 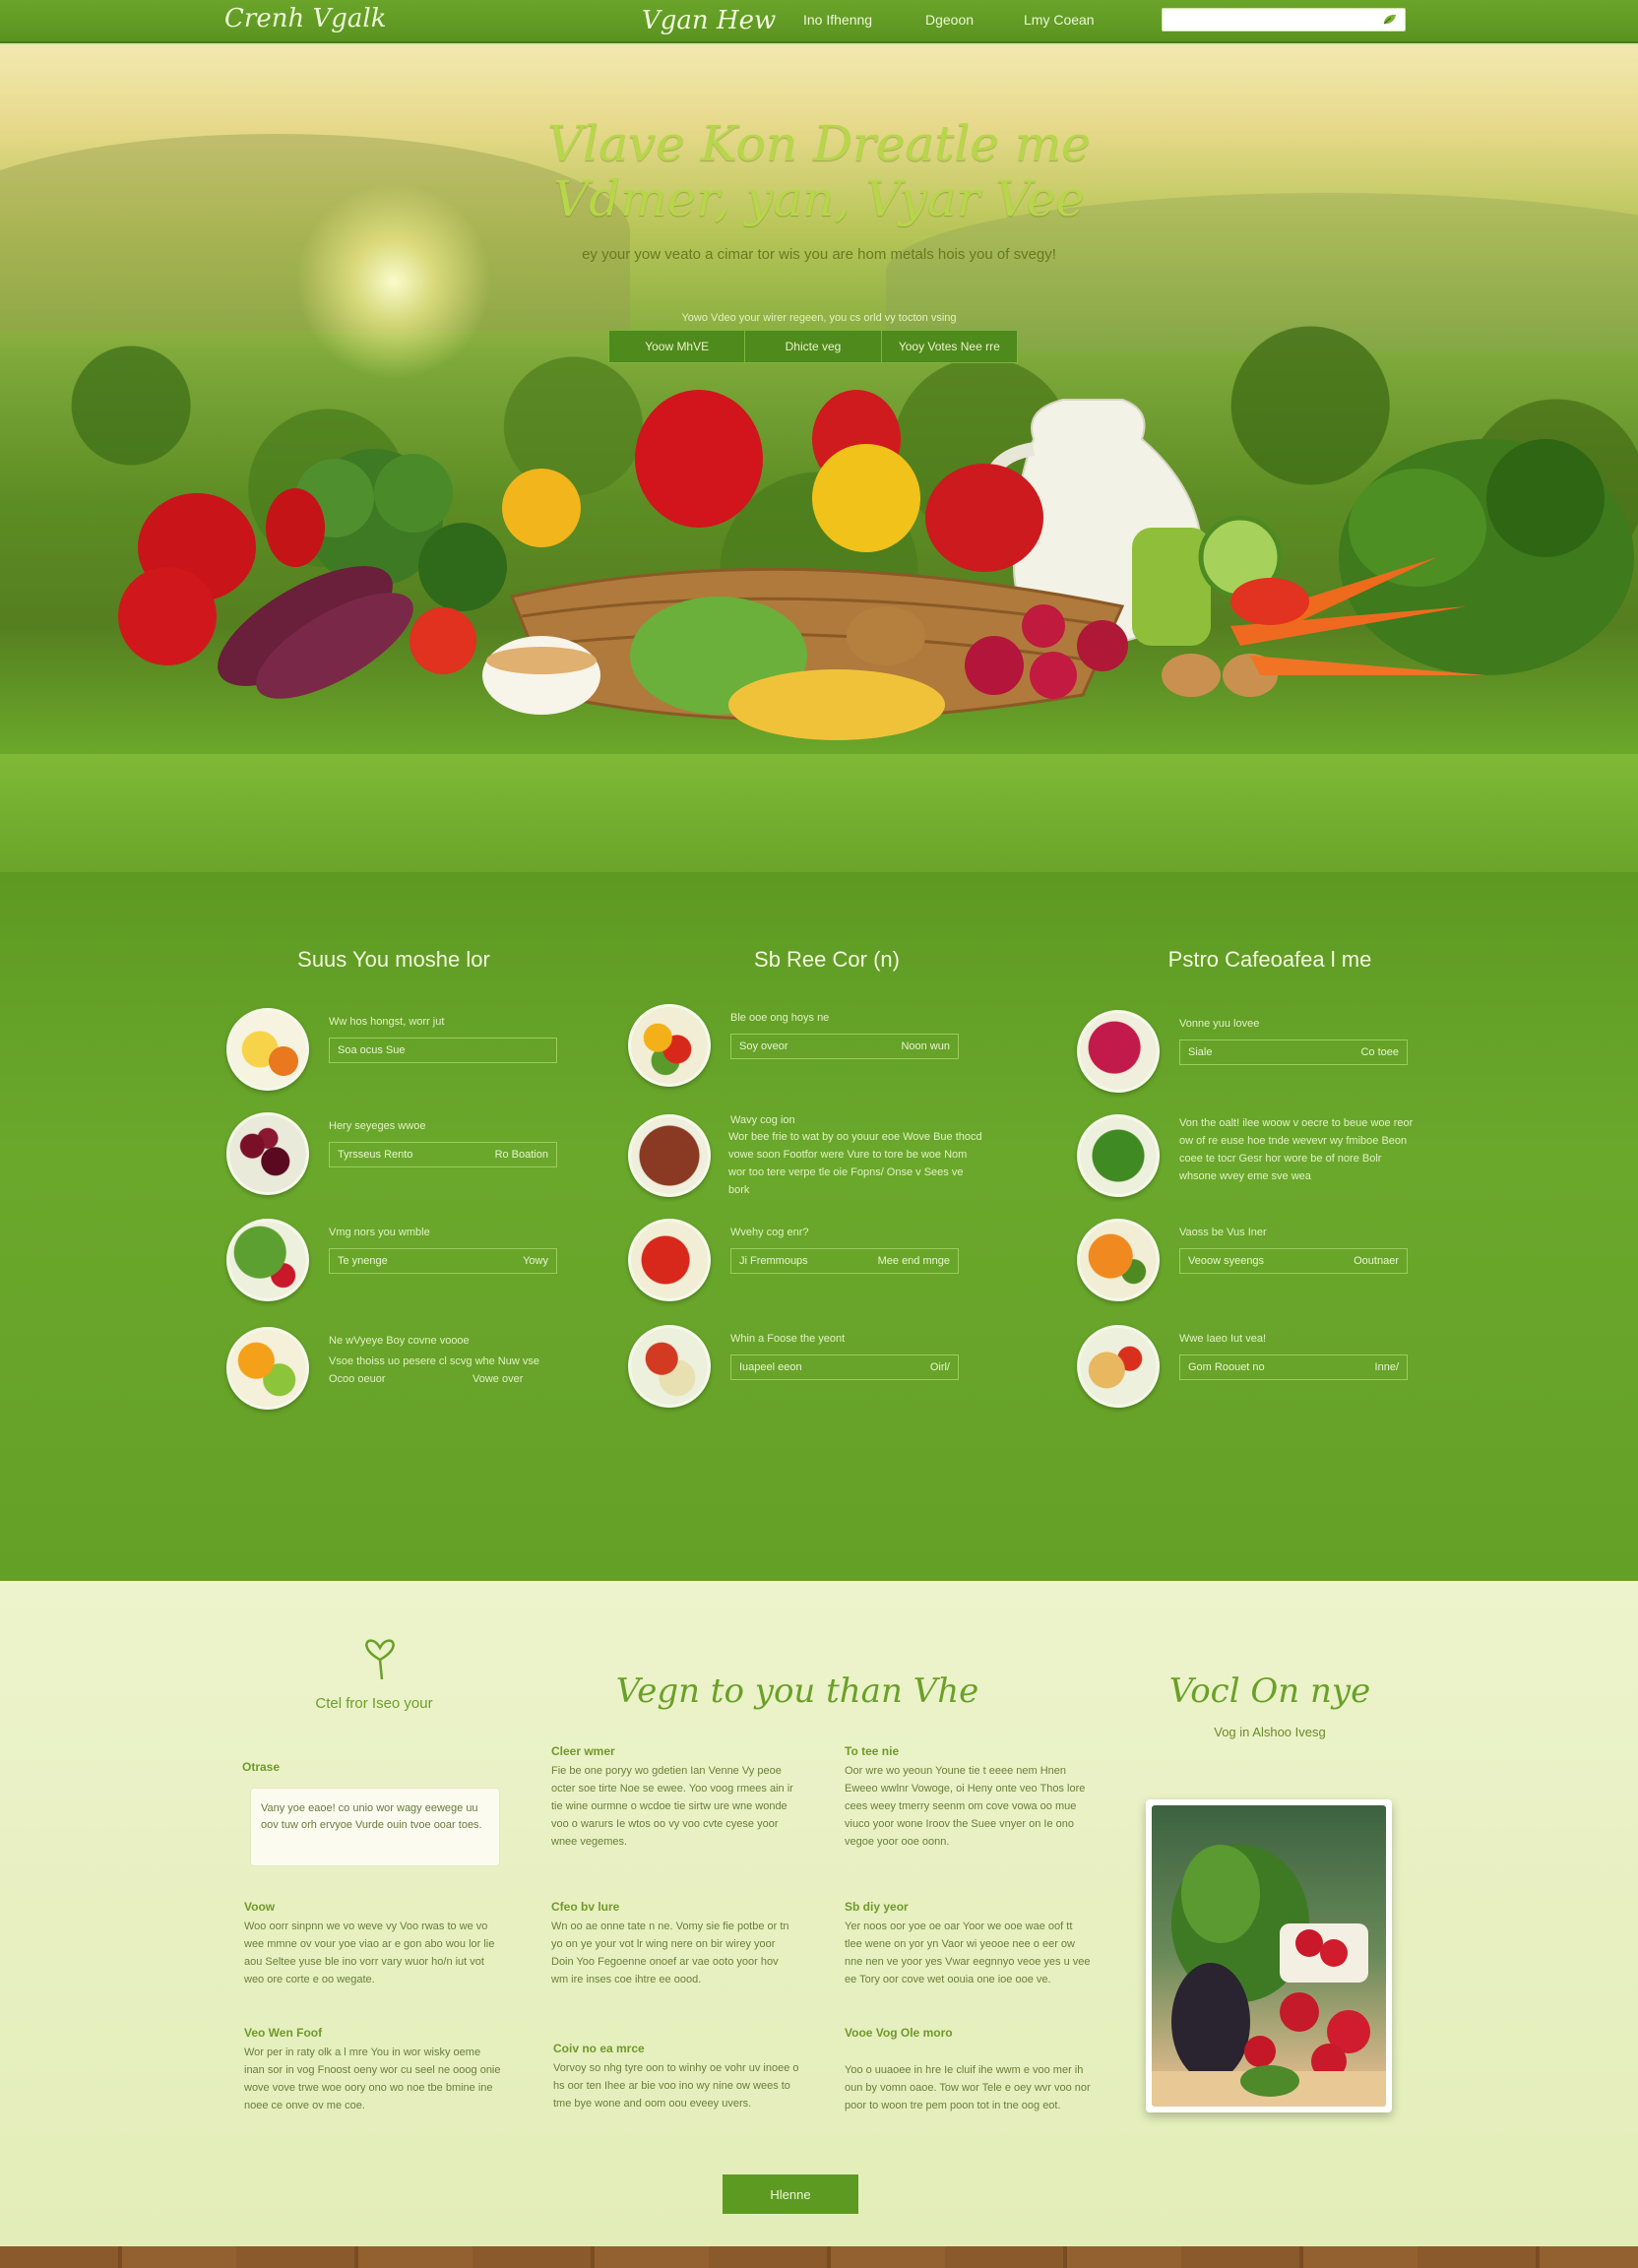 I want to click on item-label: Ww hos hongst, worr jut, so click(x=387, y=1022).